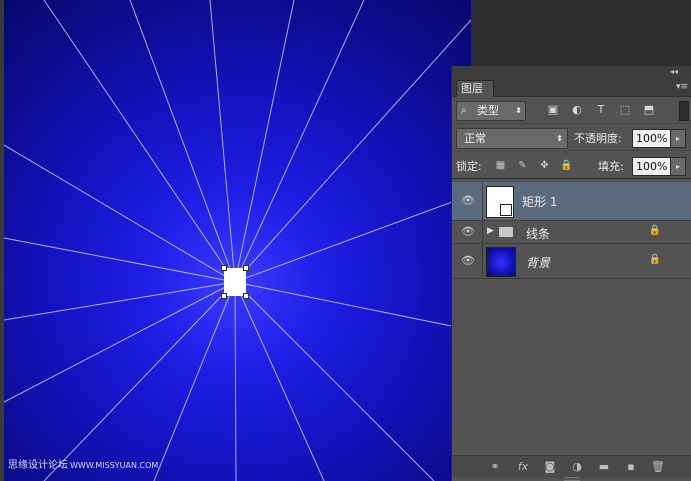 This screenshot has height=481, width=691. Describe the element at coordinates (678, 166) in the screenshot. I see `fill-dropdown-icon: ▸` at that location.